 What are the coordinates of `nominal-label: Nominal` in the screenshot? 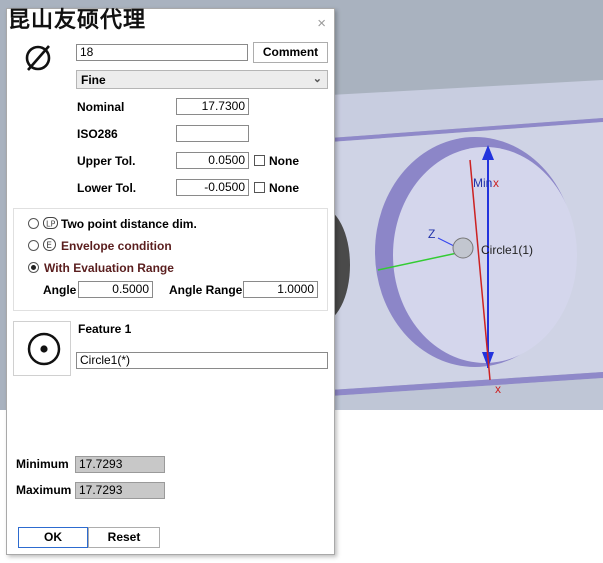 It's located at (101, 107).